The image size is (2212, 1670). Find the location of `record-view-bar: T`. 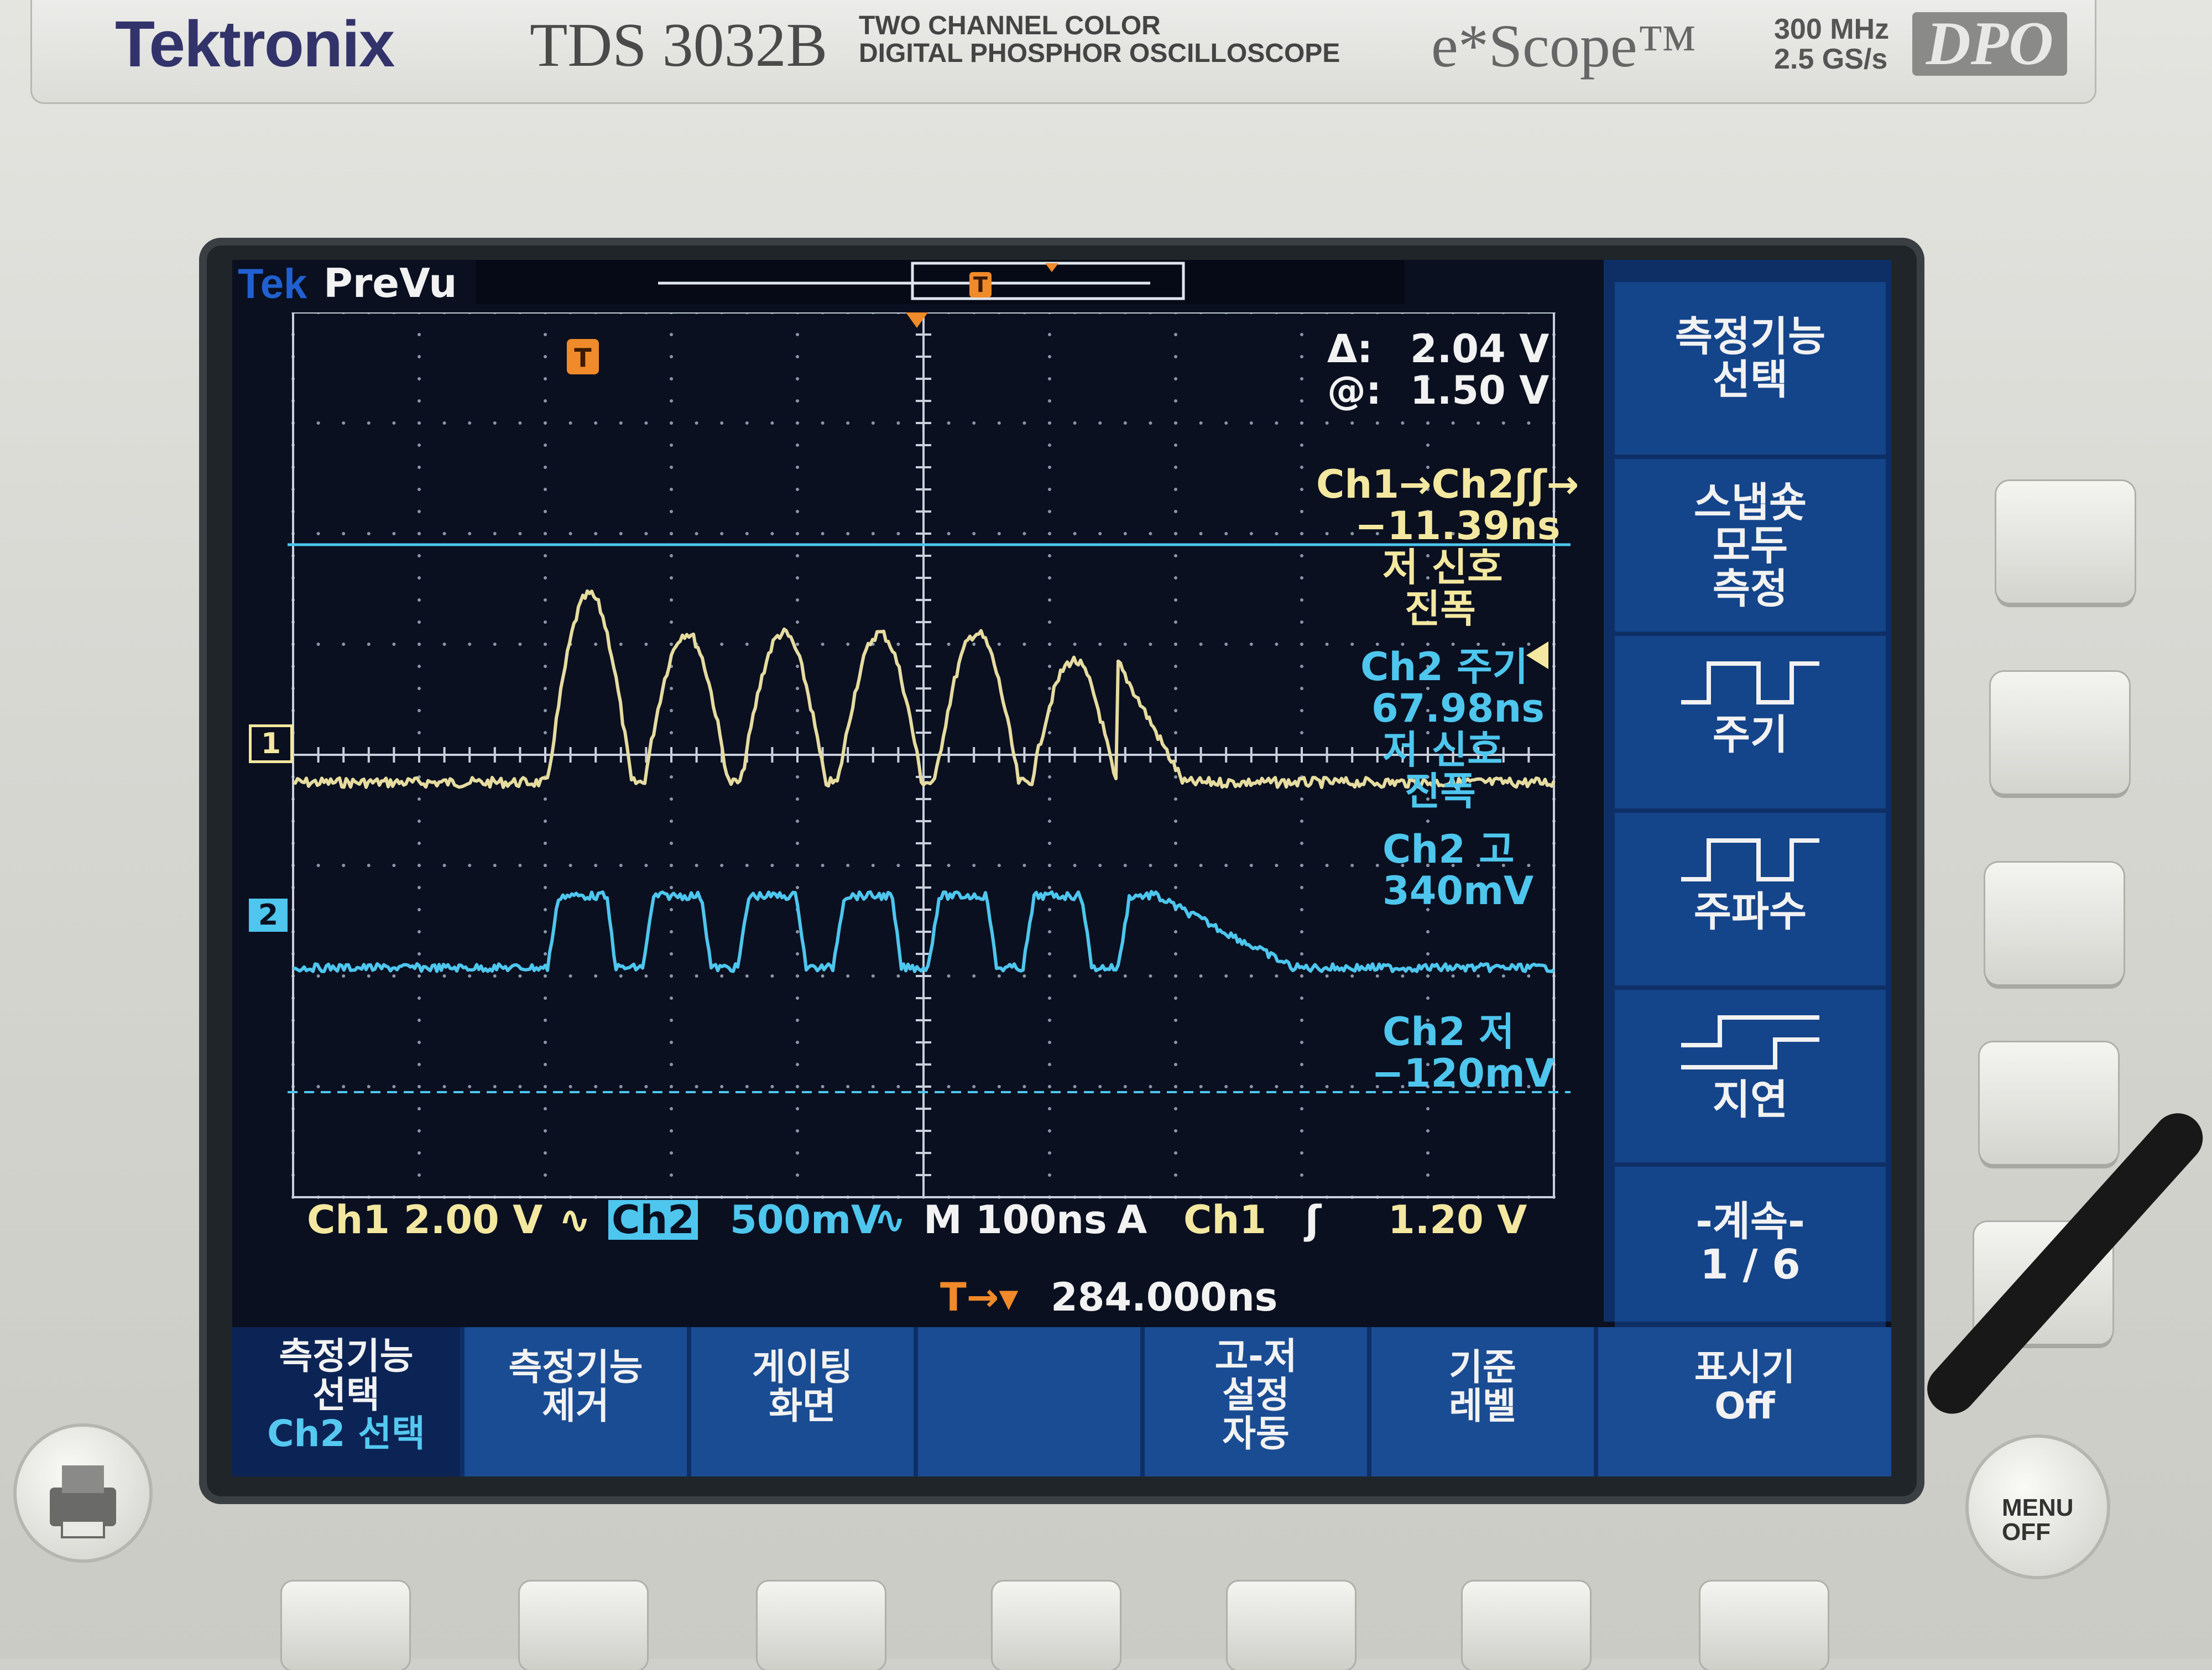

record-view-bar: T is located at coordinates (941, 282).